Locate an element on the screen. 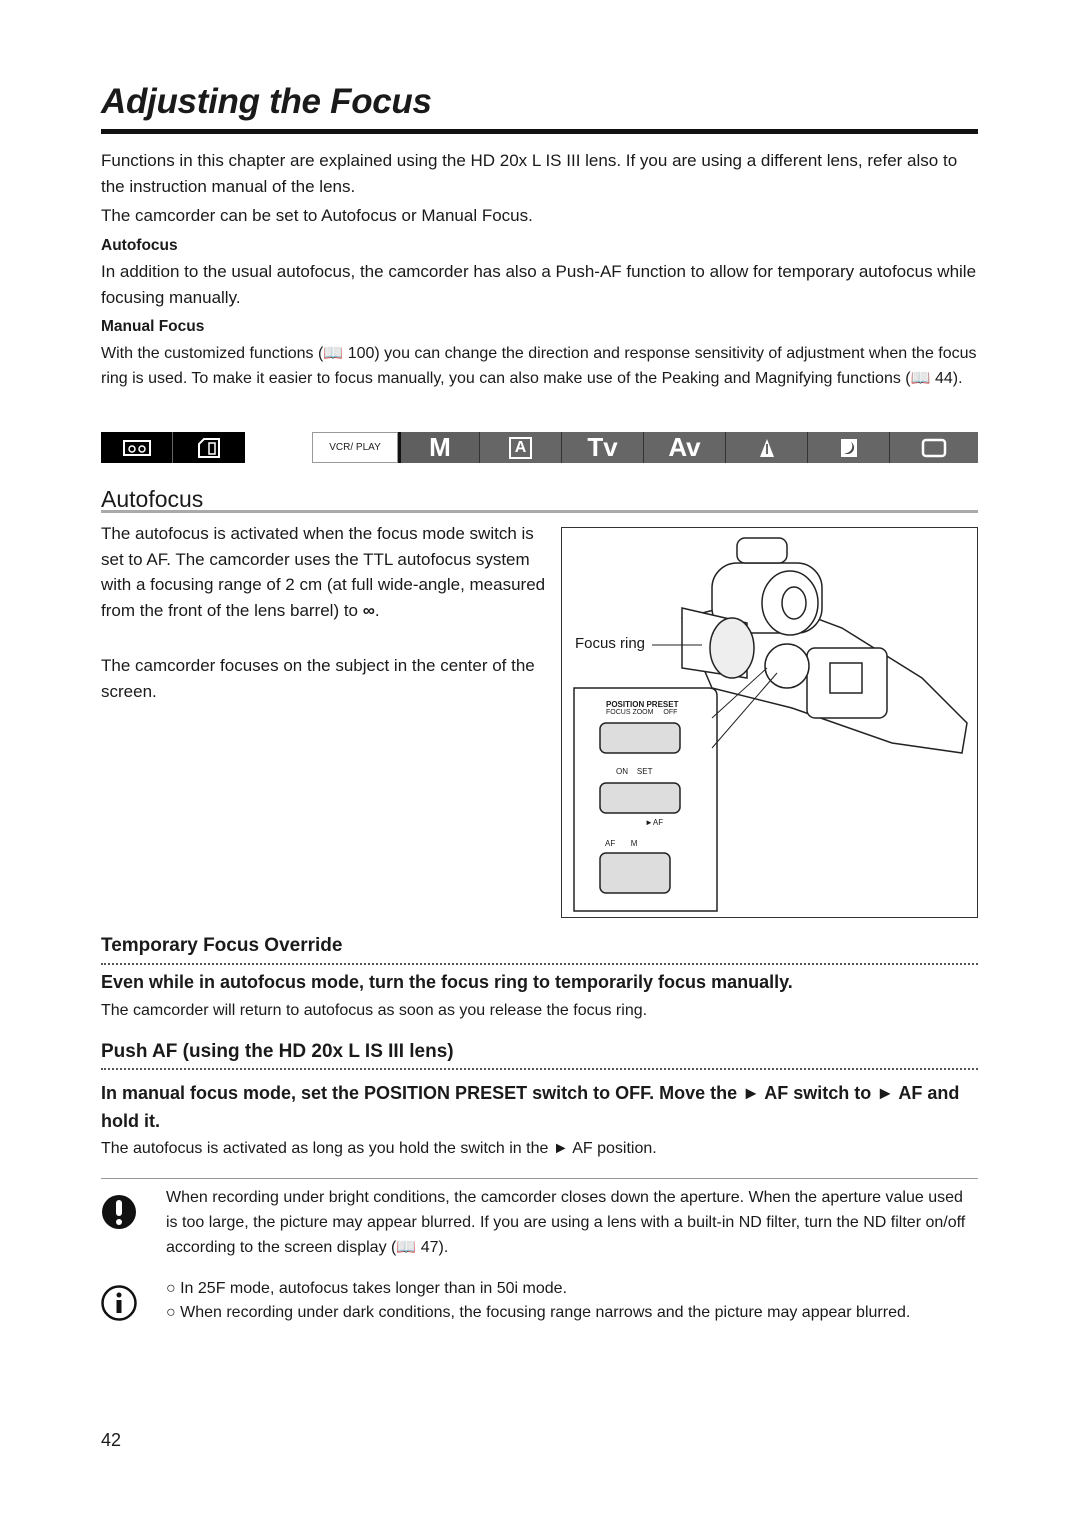 The width and height of the screenshot is (1080, 1526). mode-vcr-play: VCR/ PLAY is located at coordinates (355, 447).